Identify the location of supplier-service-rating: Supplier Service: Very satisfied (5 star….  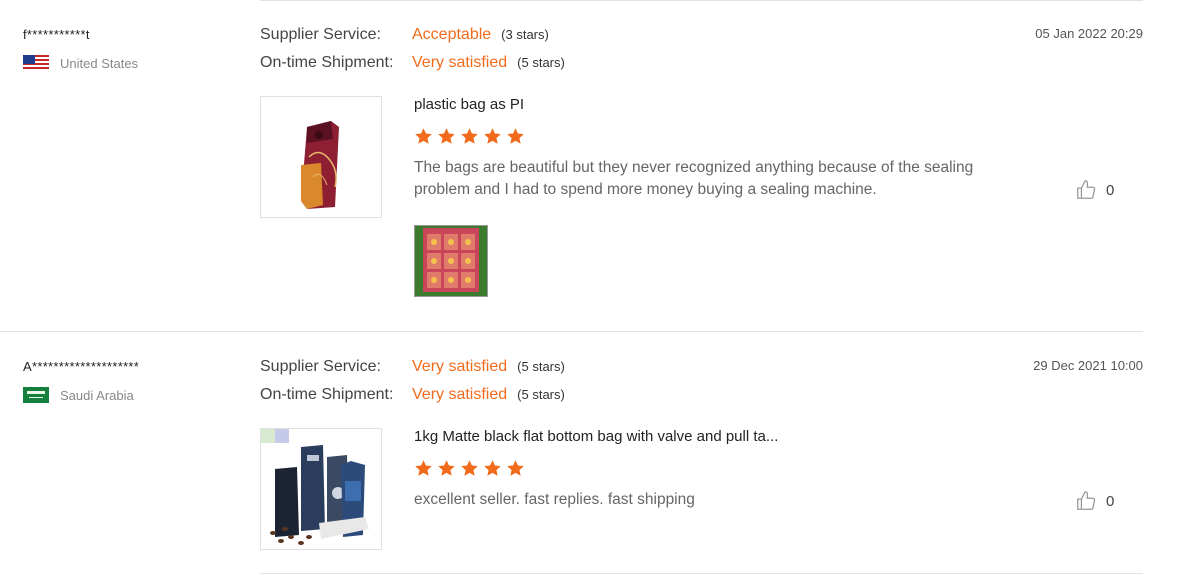
(412, 367).